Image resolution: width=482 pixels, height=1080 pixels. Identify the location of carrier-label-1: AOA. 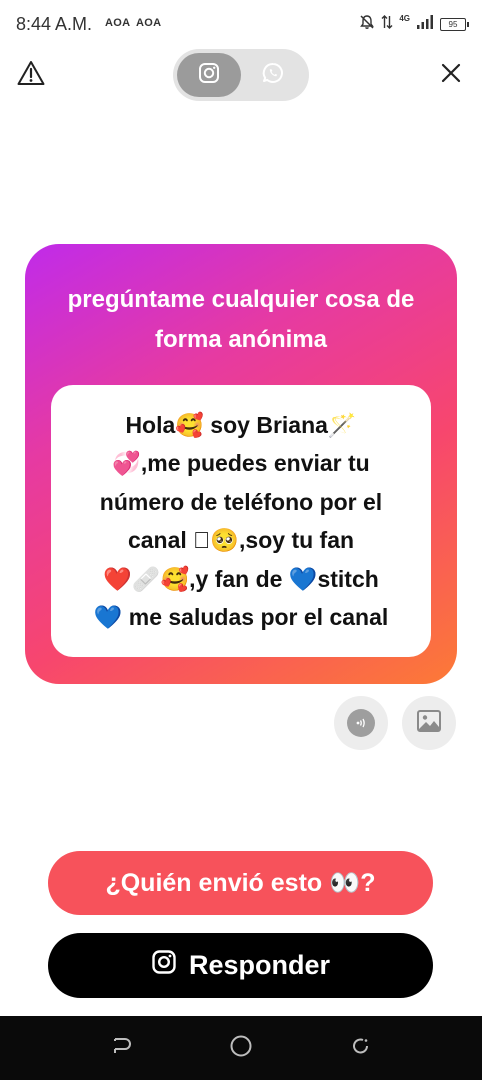
(118, 23).